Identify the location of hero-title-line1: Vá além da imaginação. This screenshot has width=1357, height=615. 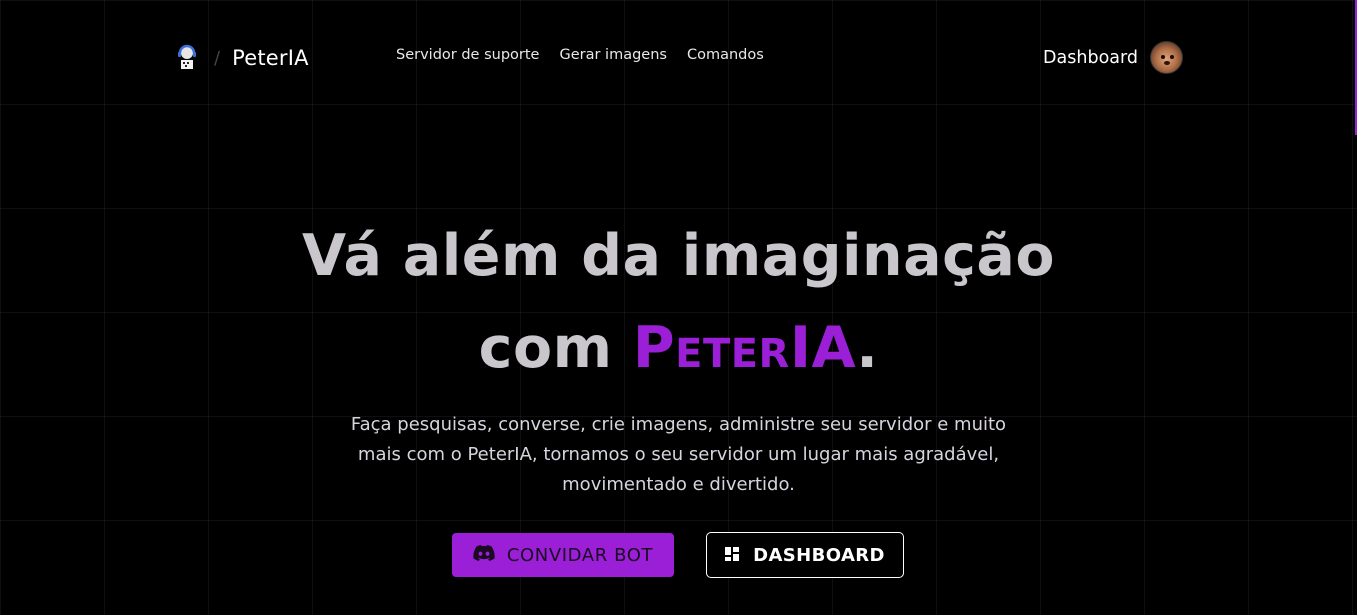
(678, 256).